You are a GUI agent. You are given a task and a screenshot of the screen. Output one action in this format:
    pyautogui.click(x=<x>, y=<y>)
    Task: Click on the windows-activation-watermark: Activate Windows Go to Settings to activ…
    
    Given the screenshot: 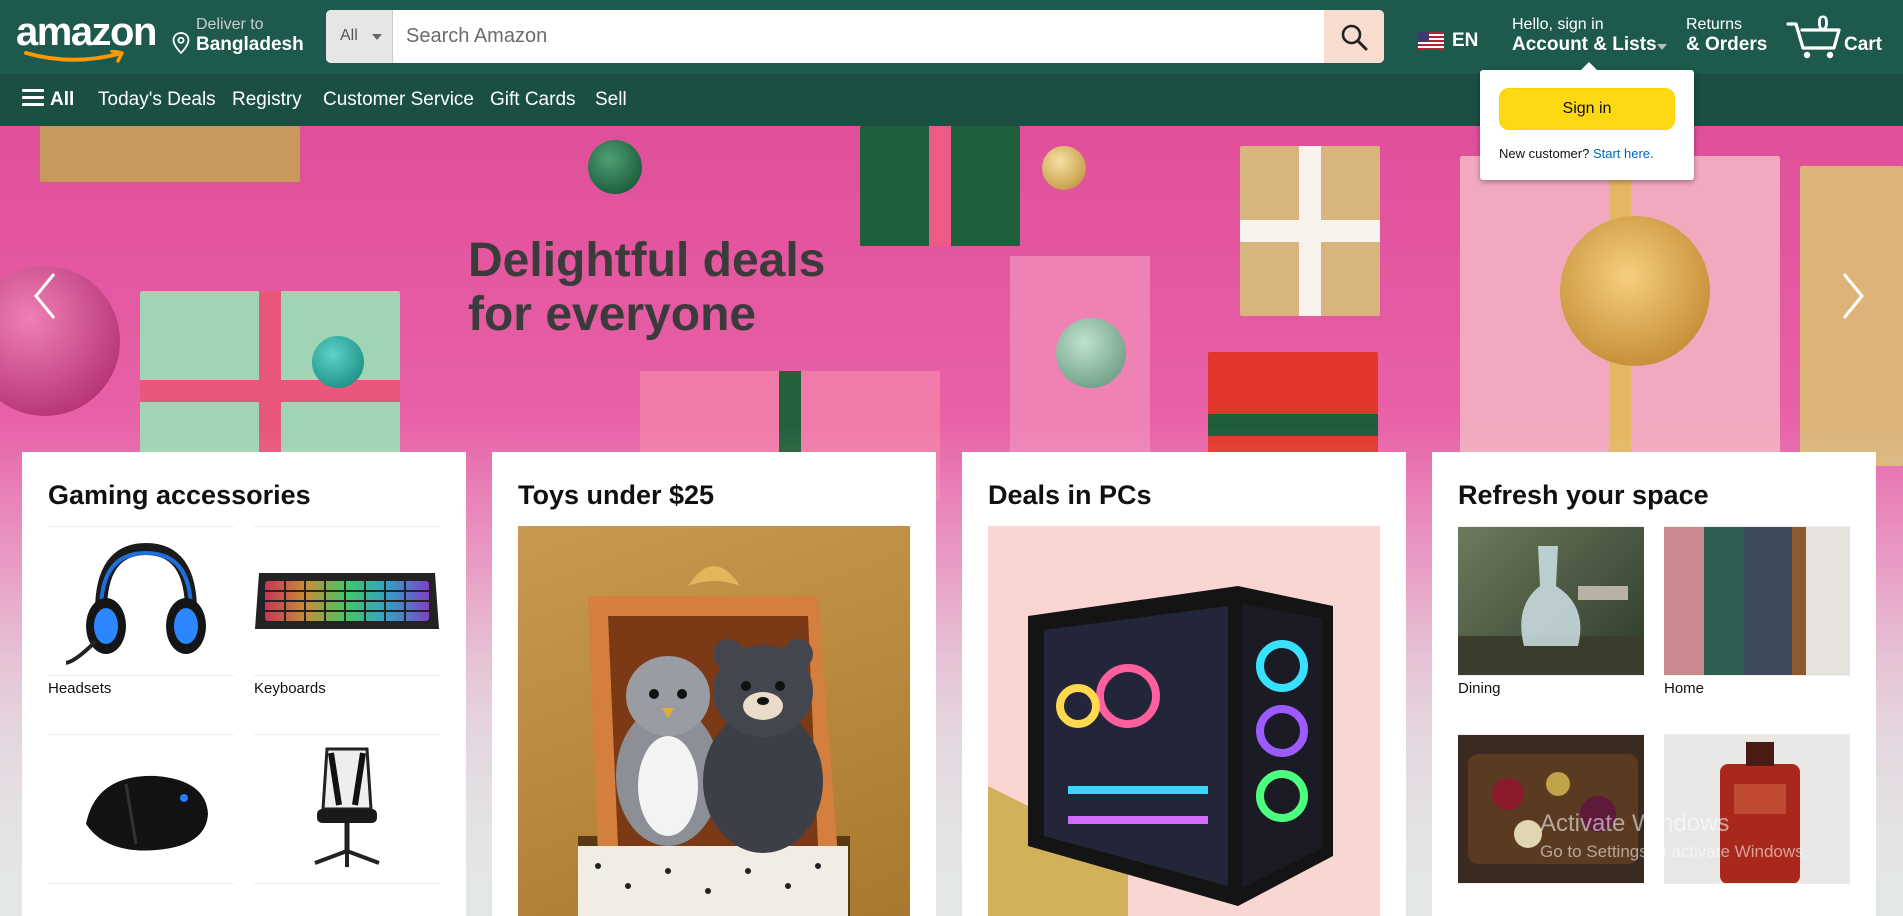 What is the action you would take?
    pyautogui.click(x=1674, y=836)
    